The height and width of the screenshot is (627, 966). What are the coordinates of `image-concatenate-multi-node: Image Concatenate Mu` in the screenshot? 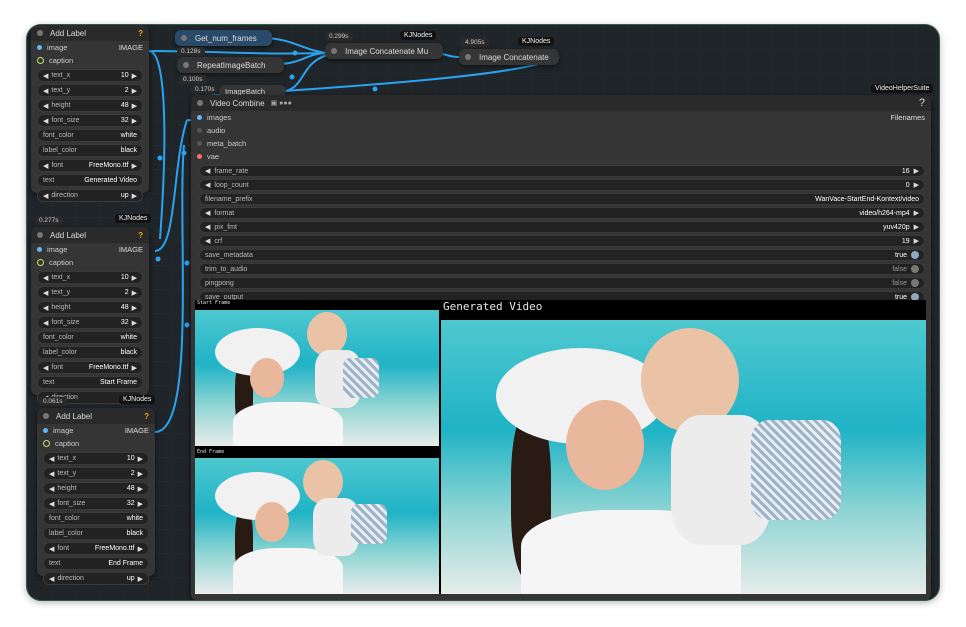 It's located at (384, 51).